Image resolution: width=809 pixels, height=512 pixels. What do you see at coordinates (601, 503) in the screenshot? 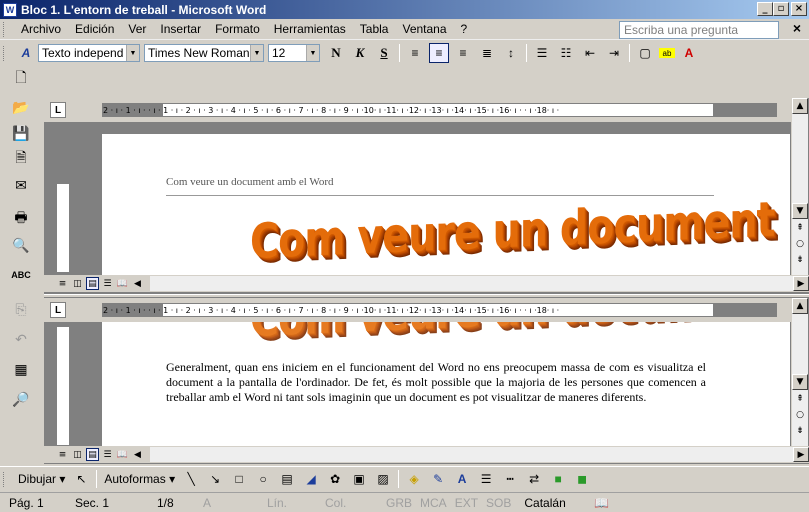
I see `spellcheck-book-icon: 📖` at bounding box center [601, 503].